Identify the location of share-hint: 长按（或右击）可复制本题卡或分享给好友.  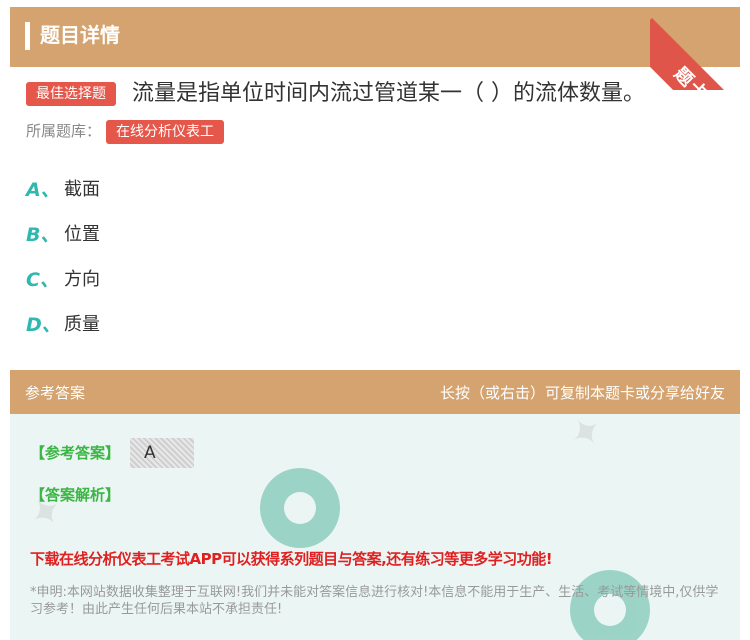
(582, 393).